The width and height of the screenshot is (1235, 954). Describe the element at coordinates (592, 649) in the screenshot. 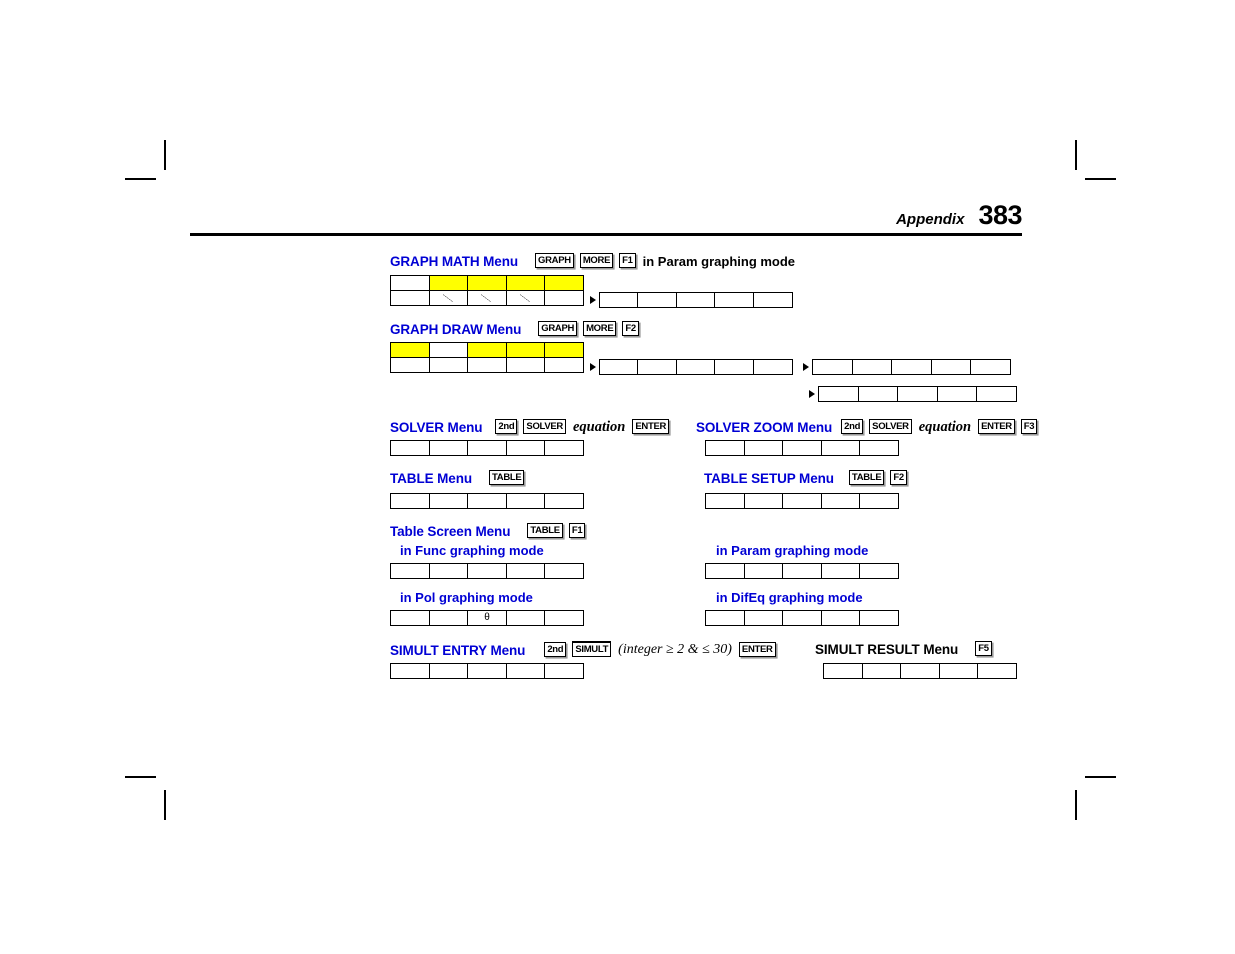

I see `key-simult-icon: SIMULT` at that location.